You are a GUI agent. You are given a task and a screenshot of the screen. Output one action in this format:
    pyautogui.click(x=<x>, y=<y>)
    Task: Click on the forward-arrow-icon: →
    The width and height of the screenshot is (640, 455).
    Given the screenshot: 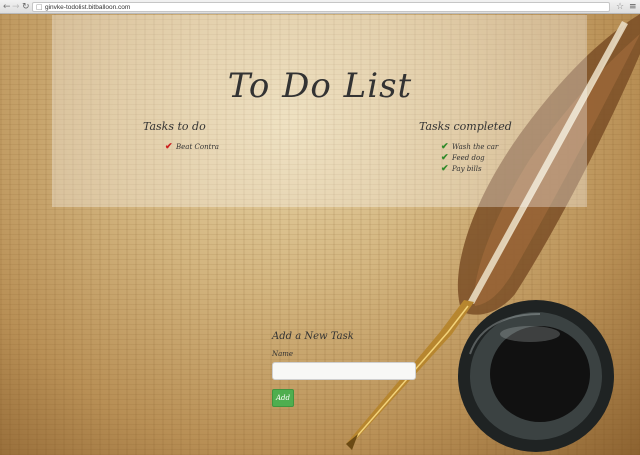 What is the action you would take?
    pyautogui.click(x=16, y=7)
    